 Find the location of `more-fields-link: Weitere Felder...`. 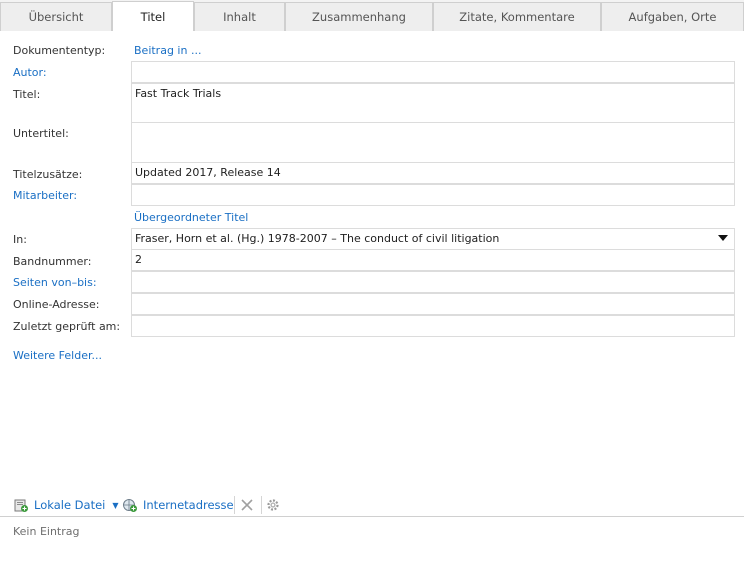

more-fields-link: Weitere Felder... is located at coordinates (57, 355).